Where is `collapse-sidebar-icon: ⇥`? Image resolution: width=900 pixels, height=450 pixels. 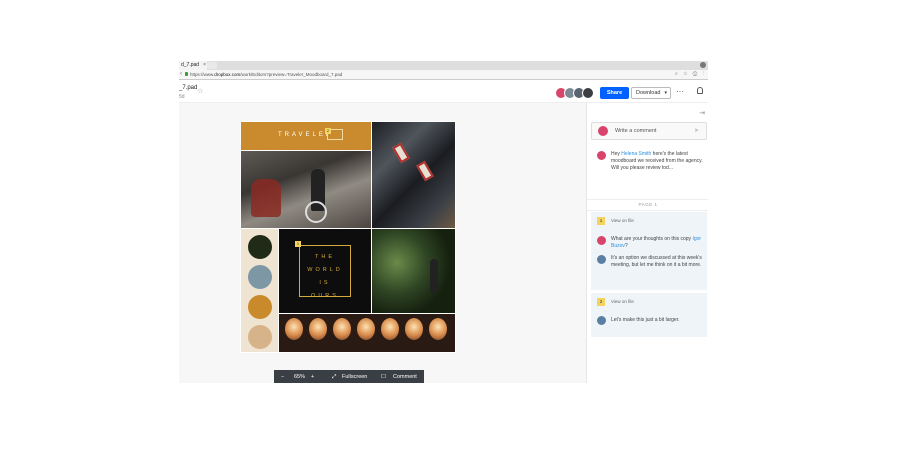 collapse-sidebar-icon: ⇥ is located at coordinates (702, 113).